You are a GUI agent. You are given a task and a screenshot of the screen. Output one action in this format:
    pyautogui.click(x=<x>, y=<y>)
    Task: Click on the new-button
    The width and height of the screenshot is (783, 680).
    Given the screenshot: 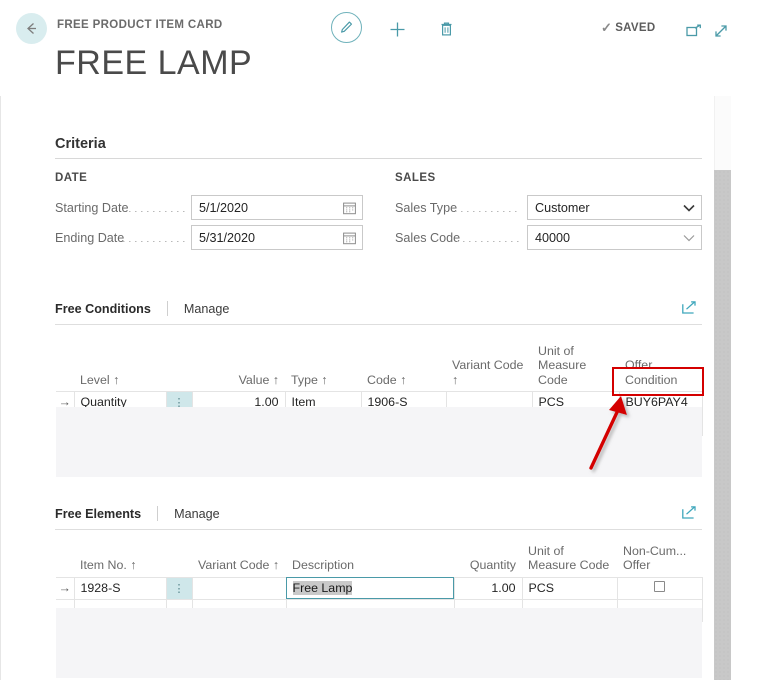 What is the action you would take?
    pyautogui.click(x=397, y=29)
    